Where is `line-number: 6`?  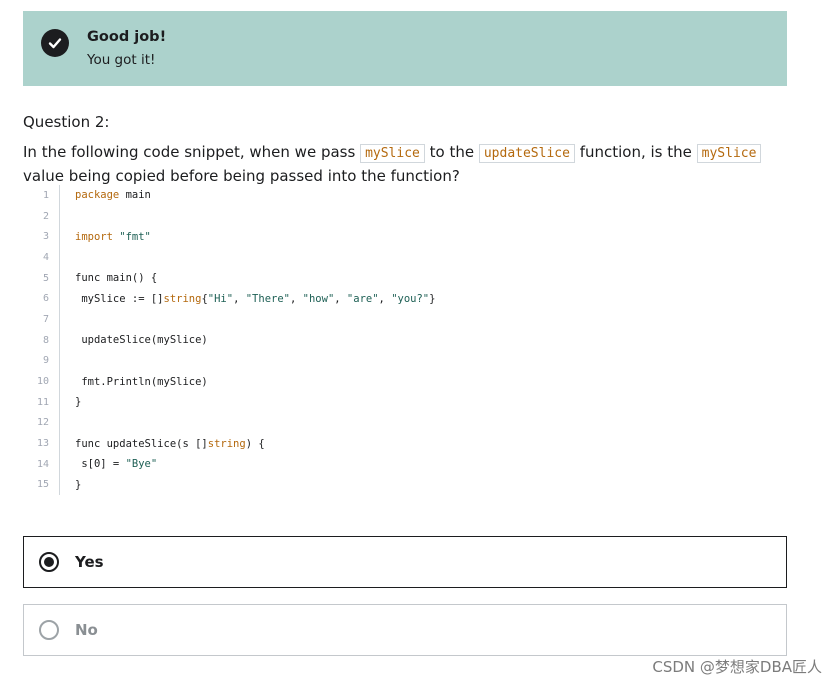 line-number: 6 is located at coordinates (45, 299).